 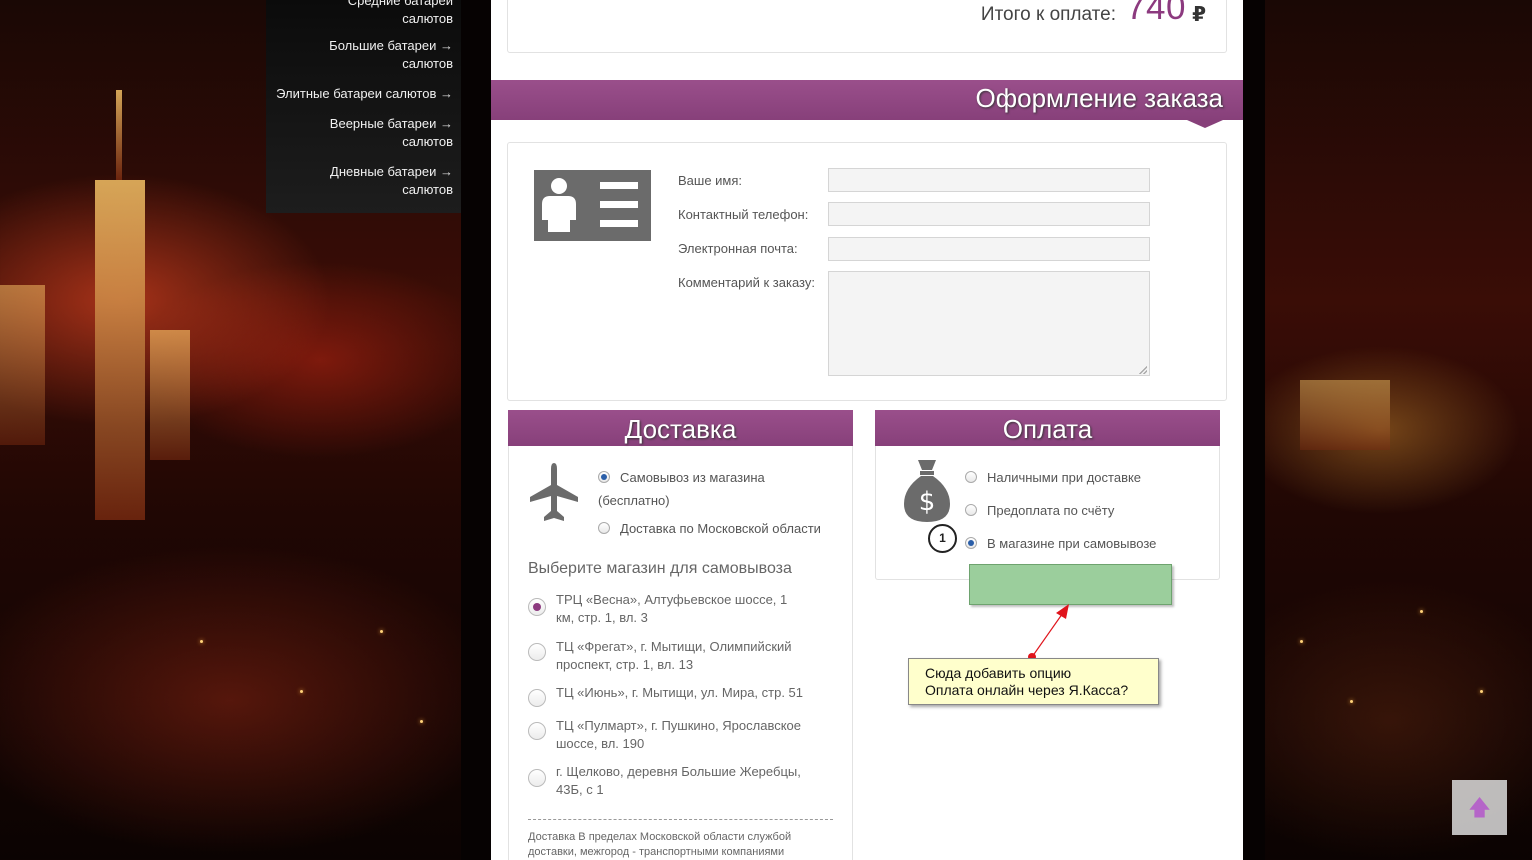 I want to click on order-section-title: Оформление заказа, so click(x=1099, y=98).